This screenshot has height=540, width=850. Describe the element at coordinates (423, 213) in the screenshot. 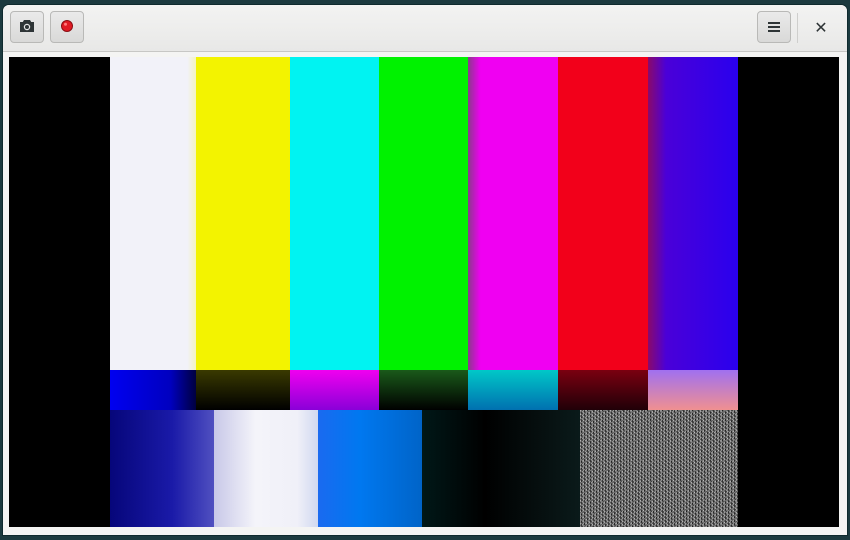

I see `bar-green` at that location.